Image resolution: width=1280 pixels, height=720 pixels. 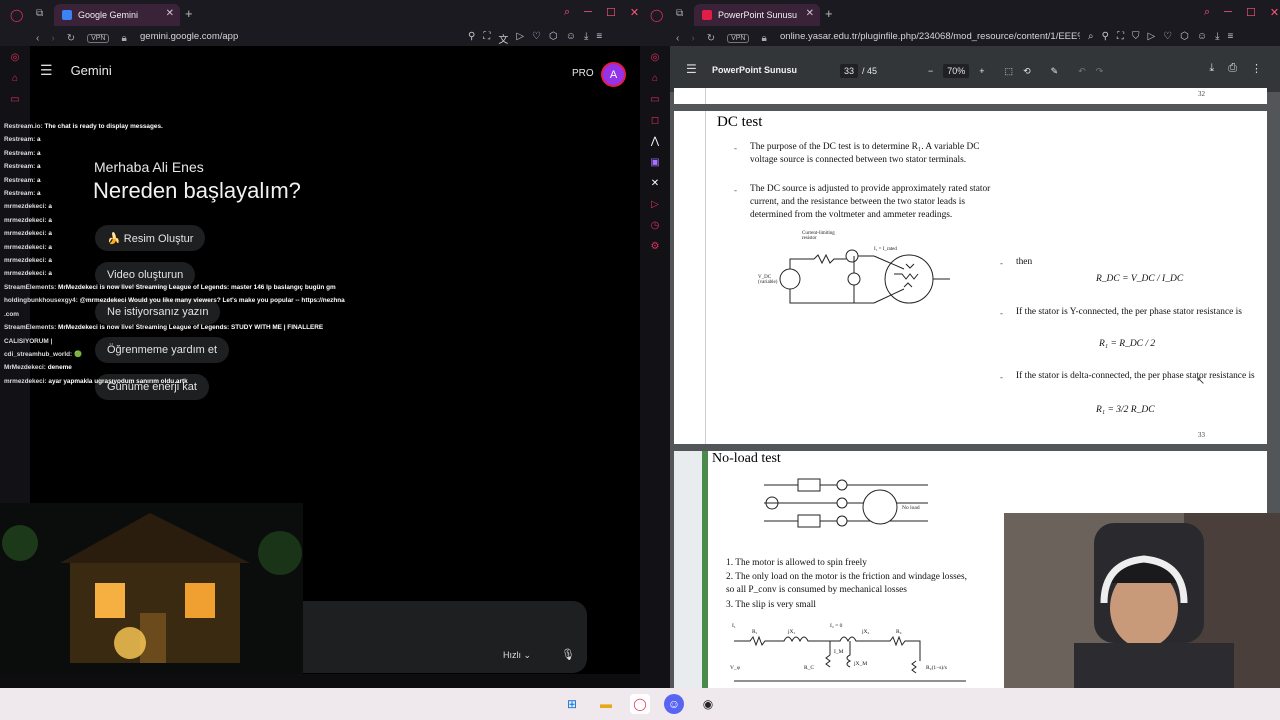 What do you see at coordinates (583, 73) in the screenshot?
I see `pro-badge: PRO` at bounding box center [583, 73].